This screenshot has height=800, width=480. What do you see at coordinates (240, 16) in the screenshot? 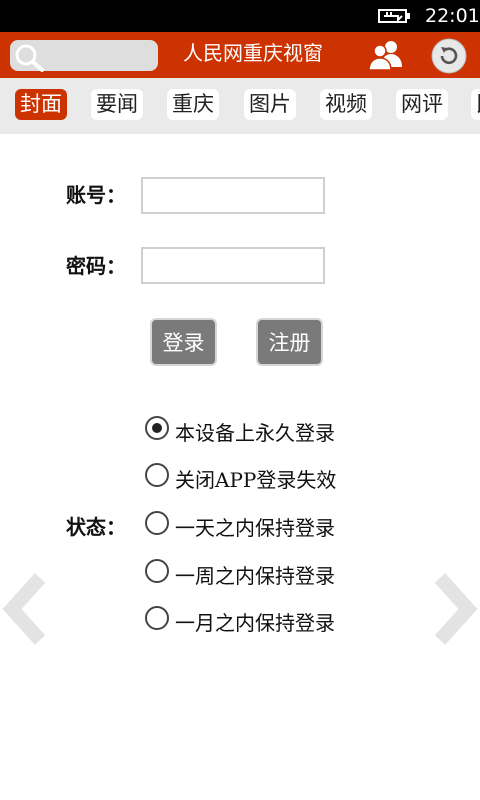
I see `status-bar: 22:01` at bounding box center [240, 16].